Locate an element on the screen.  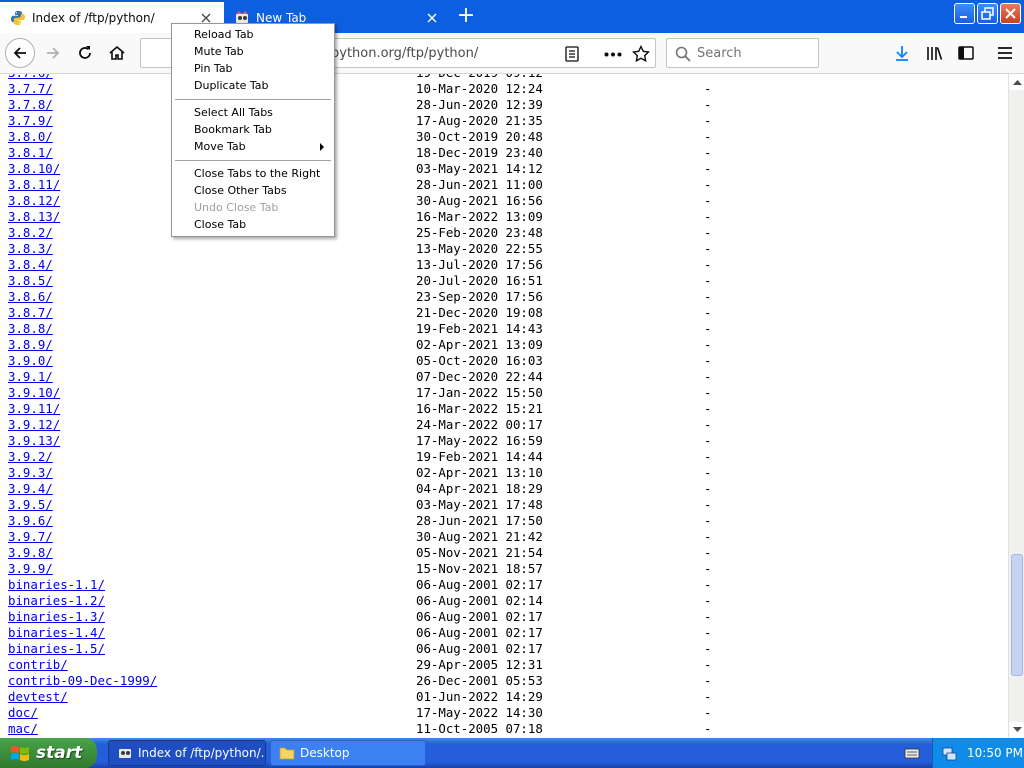
directory-link: 3.8.5/ is located at coordinates (30, 281).